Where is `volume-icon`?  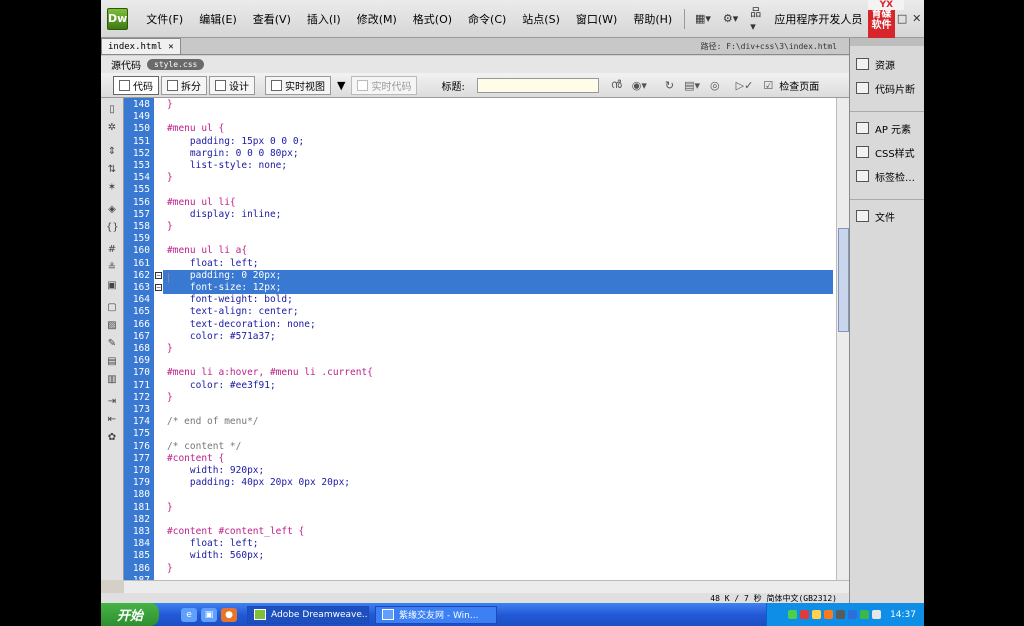 volume-icon is located at coordinates (877, 614).